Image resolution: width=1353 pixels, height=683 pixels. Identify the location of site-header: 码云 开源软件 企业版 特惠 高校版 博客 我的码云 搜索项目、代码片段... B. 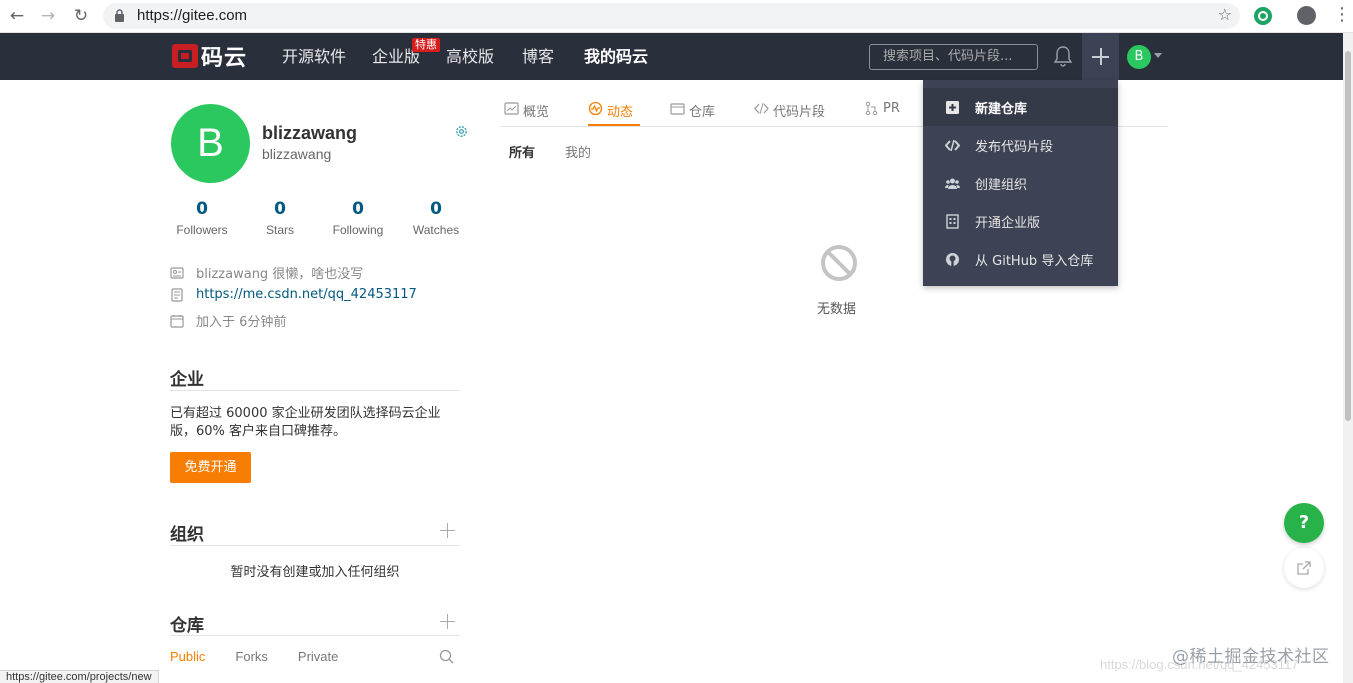
(671, 56).